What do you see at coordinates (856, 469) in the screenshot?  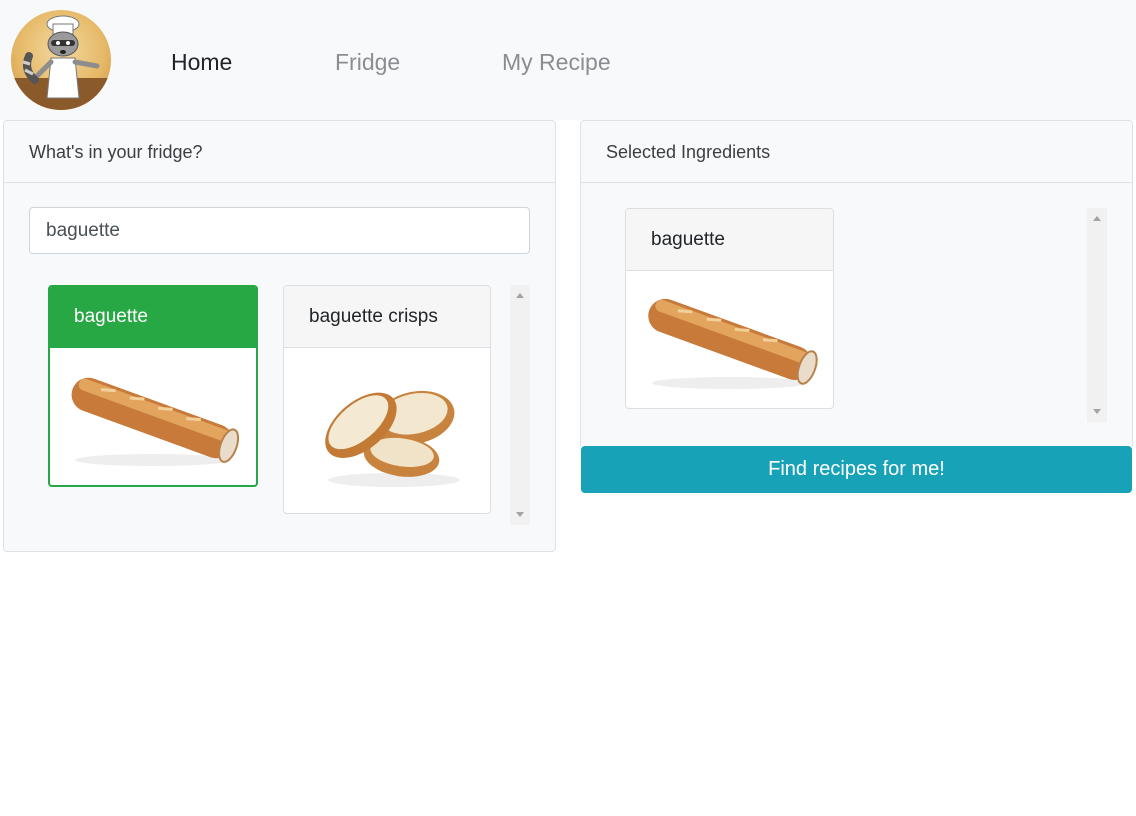 I see `find-recipes-button: Find recipes for me!` at bounding box center [856, 469].